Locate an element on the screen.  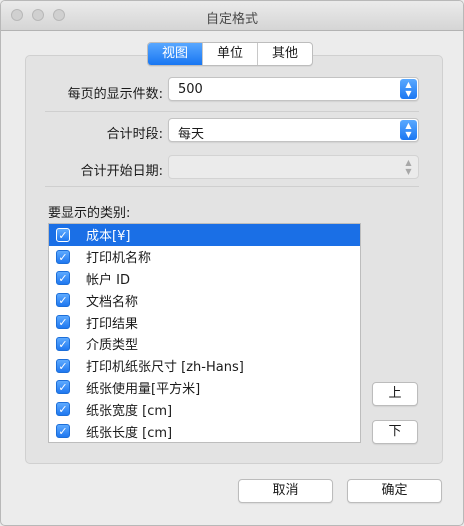
tab-bar: 视图 单位 其他 is located at coordinates (230, 54).